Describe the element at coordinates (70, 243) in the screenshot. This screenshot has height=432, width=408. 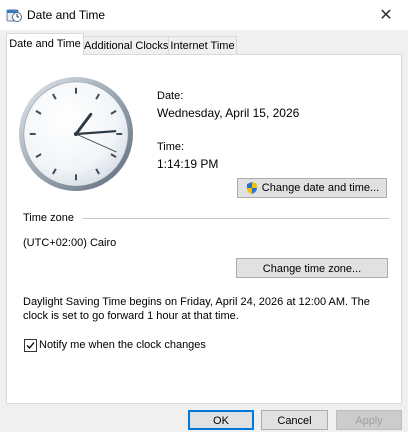
I see `timezone-value: (UTC+02:00) Cairo` at that location.